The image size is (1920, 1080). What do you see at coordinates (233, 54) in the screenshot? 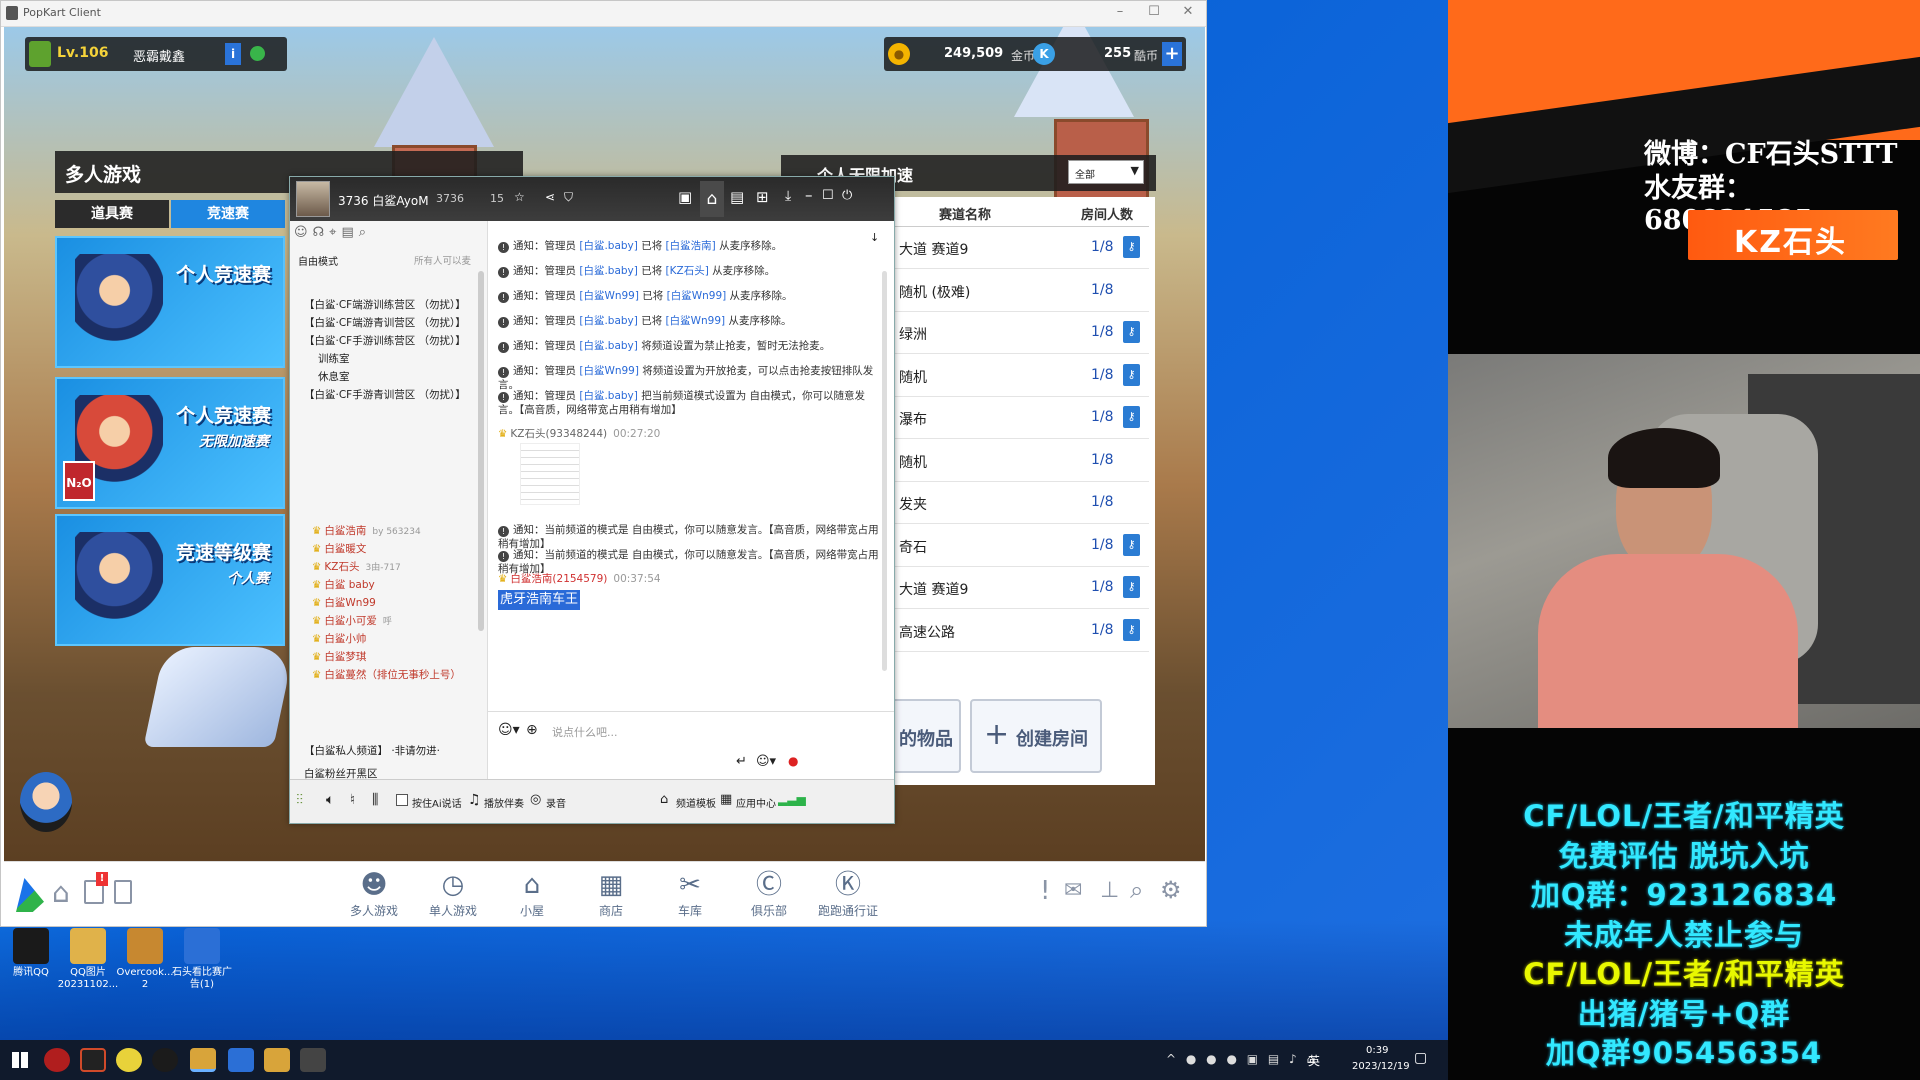
I see `info-button: i` at bounding box center [233, 54].